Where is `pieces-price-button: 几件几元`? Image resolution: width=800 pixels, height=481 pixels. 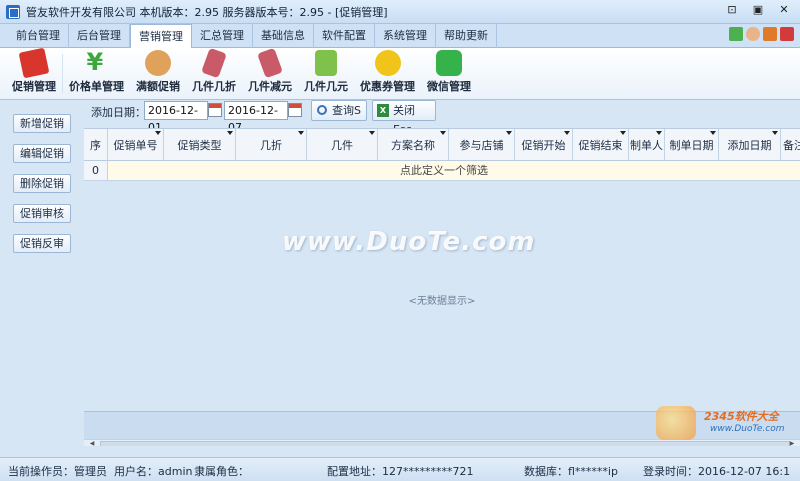 pieces-price-button: 几件几元 is located at coordinates (326, 74).